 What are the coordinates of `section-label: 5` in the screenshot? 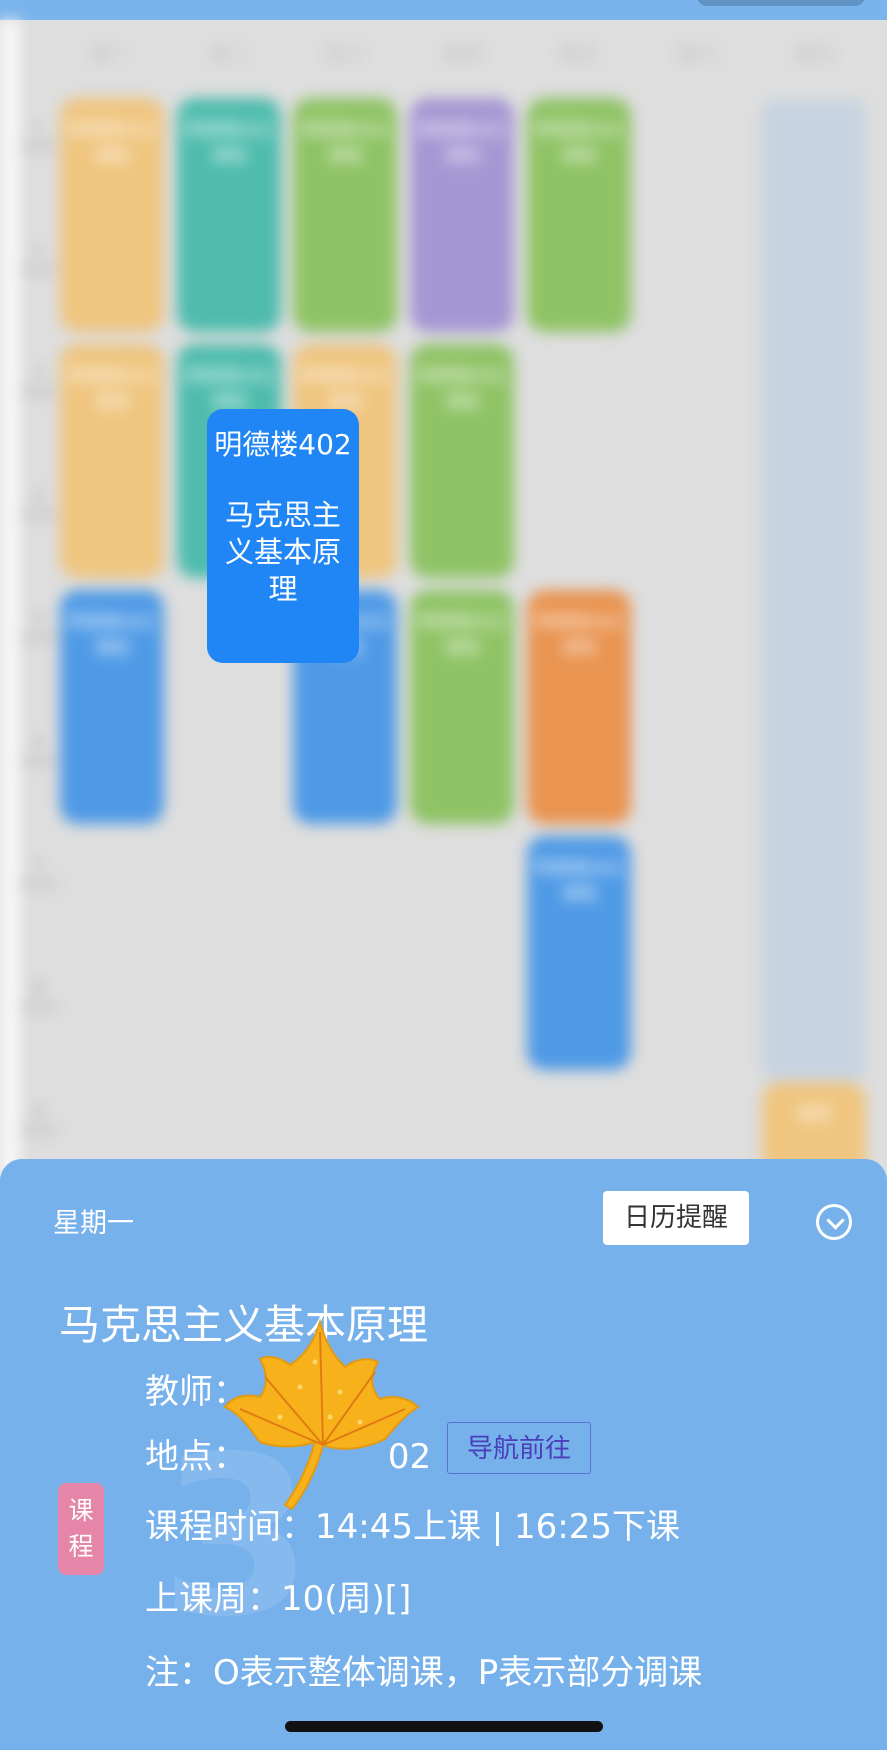 It's located at (38, 627).